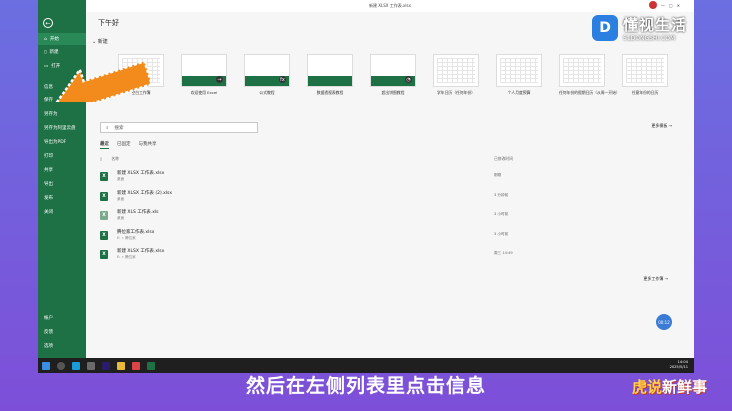  What do you see at coordinates (62, 142) in the screenshot?
I see `sidebar-item-export-pdf: 导出为PDF` at bounding box center [62, 142].